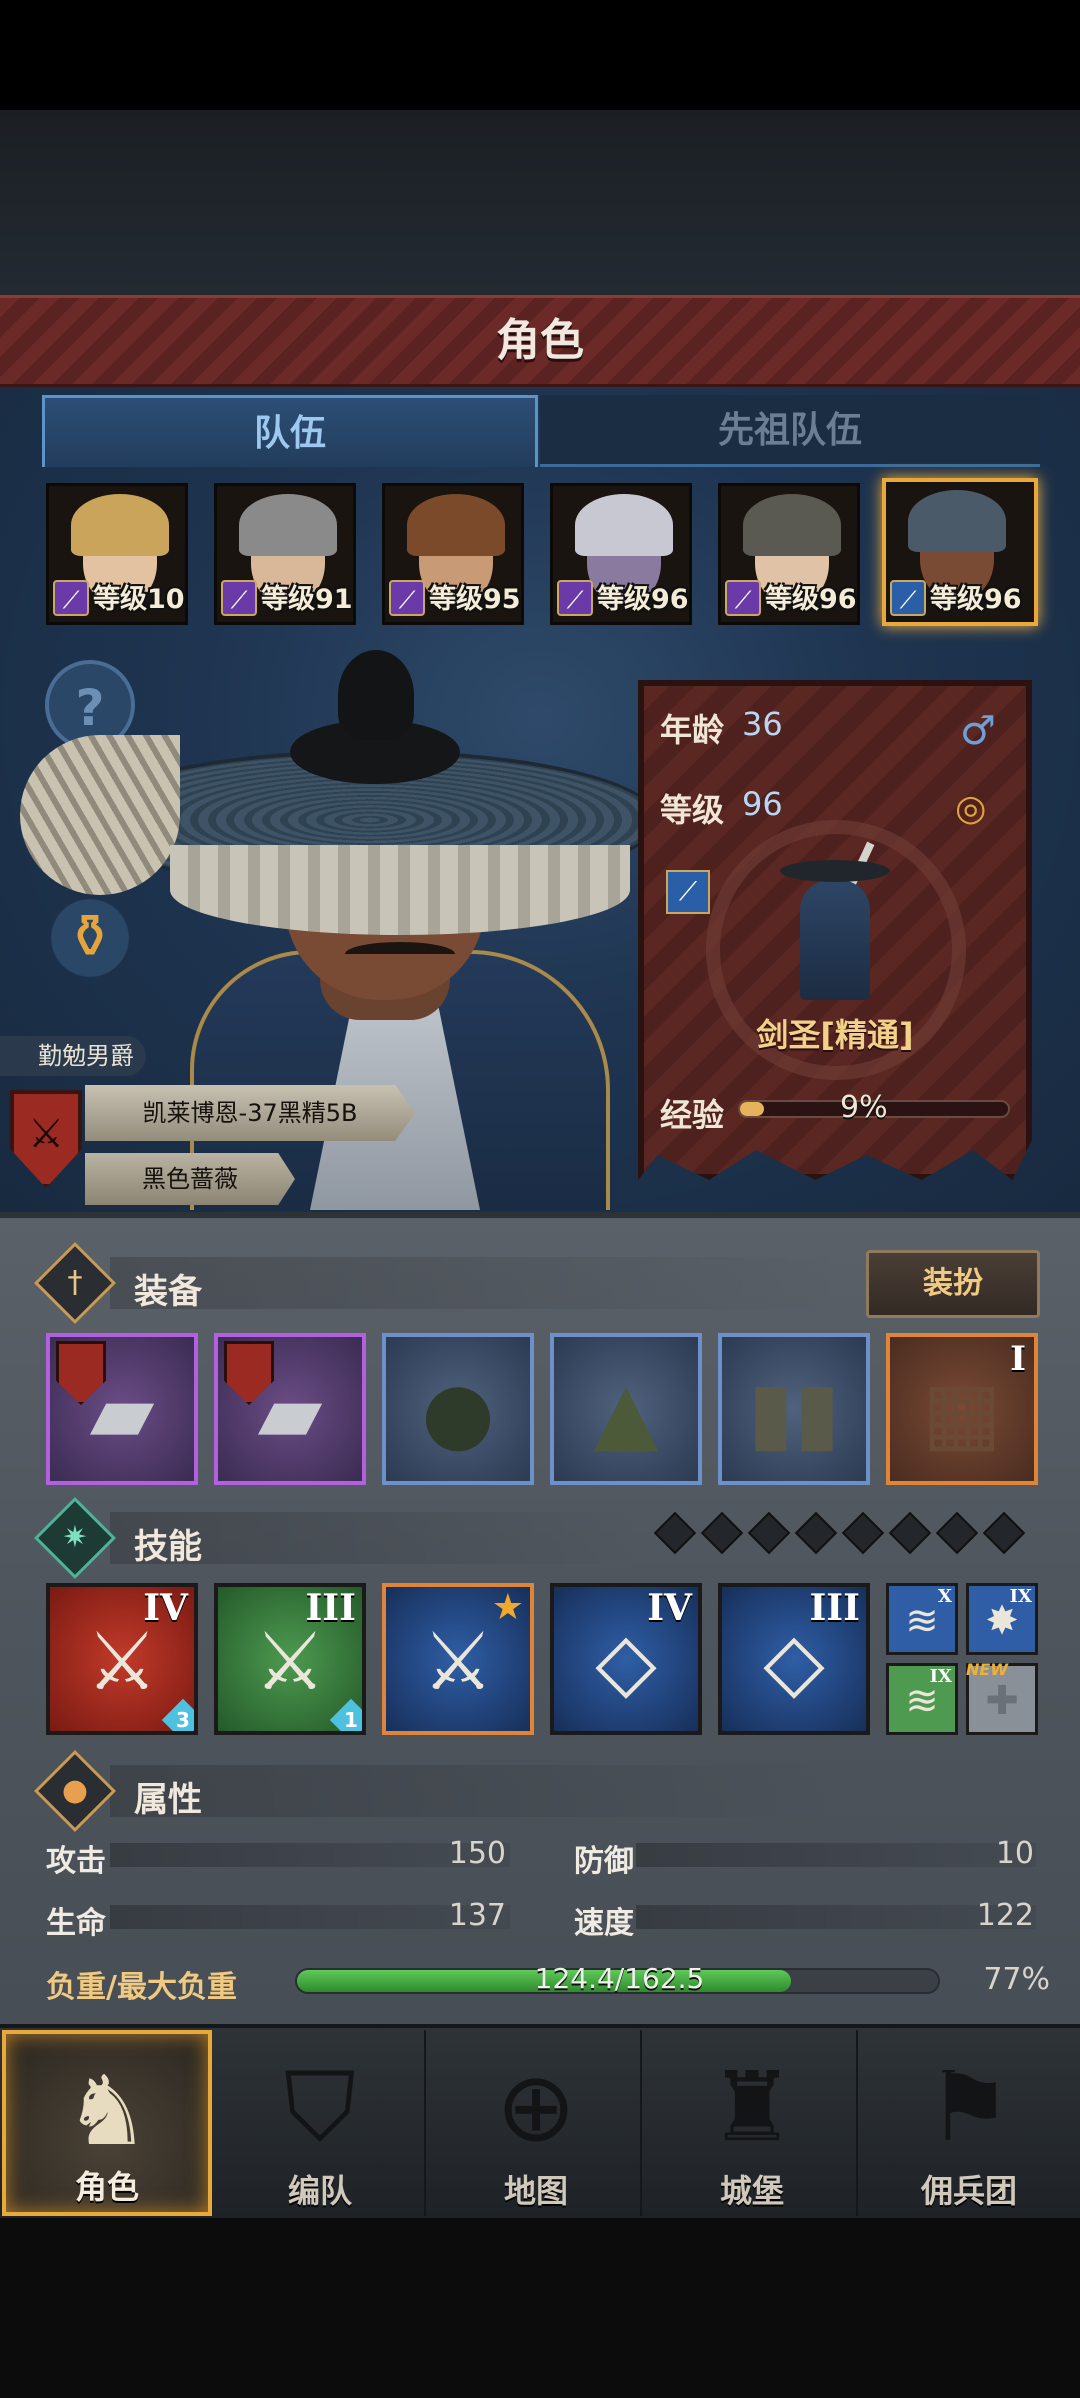 The width and height of the screenshot is (1080, 2398). I want to click on class-name: 剑圣[精通], so click(835, 1035).